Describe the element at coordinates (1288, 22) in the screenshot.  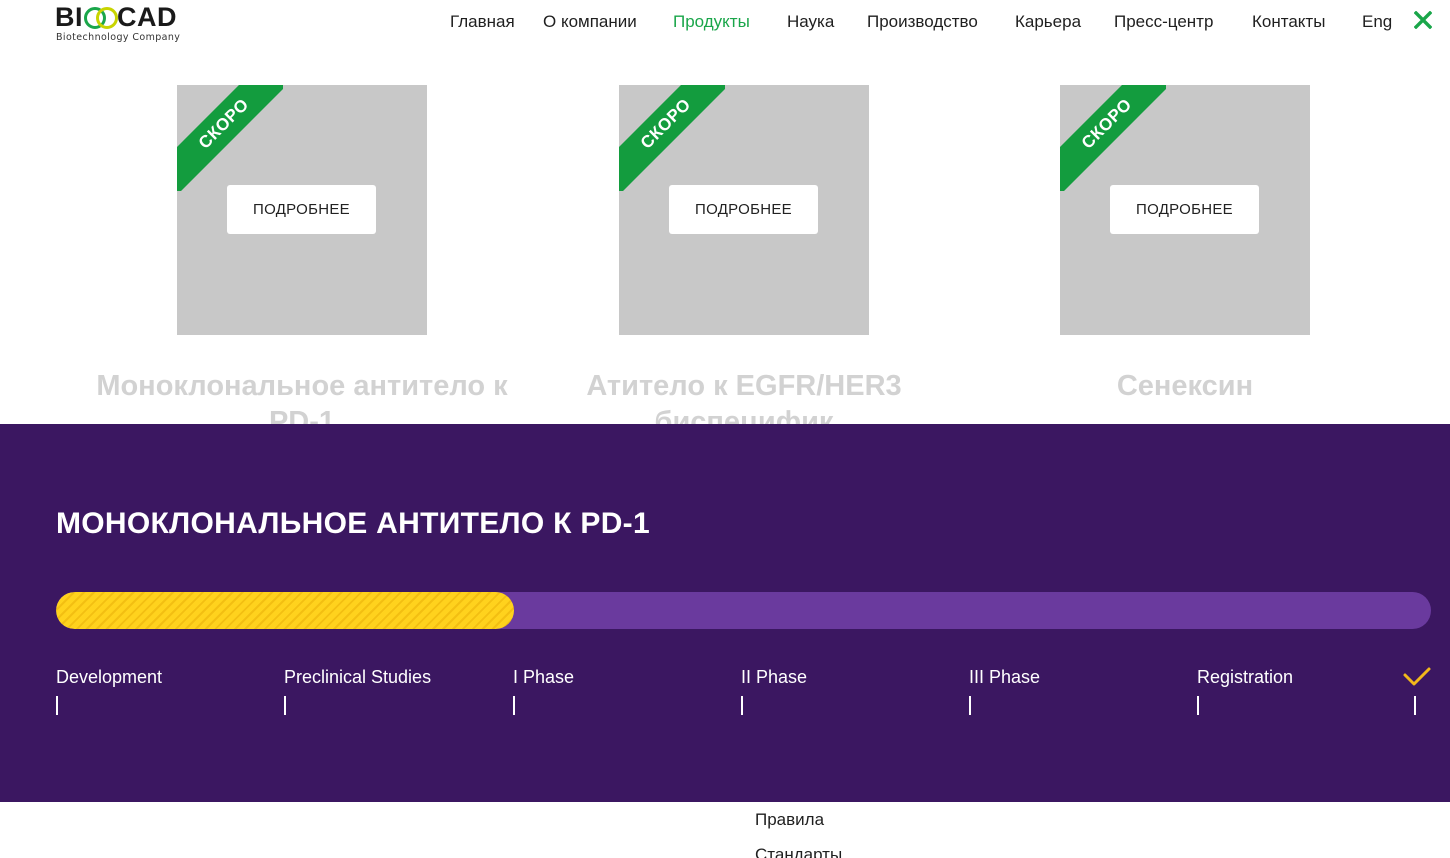
I see `nav-item-contacts: Контакты` at that location.